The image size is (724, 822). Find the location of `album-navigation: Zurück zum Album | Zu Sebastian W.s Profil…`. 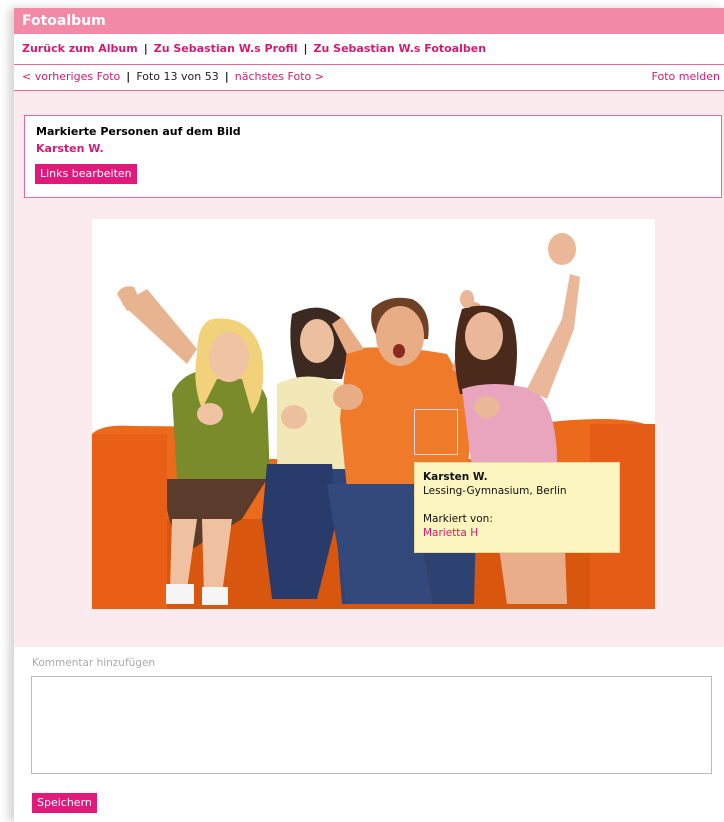

album-navigation: Zurück zum Album | Zu Sebastian W.s Profil… is located at coordinates (369, 49).